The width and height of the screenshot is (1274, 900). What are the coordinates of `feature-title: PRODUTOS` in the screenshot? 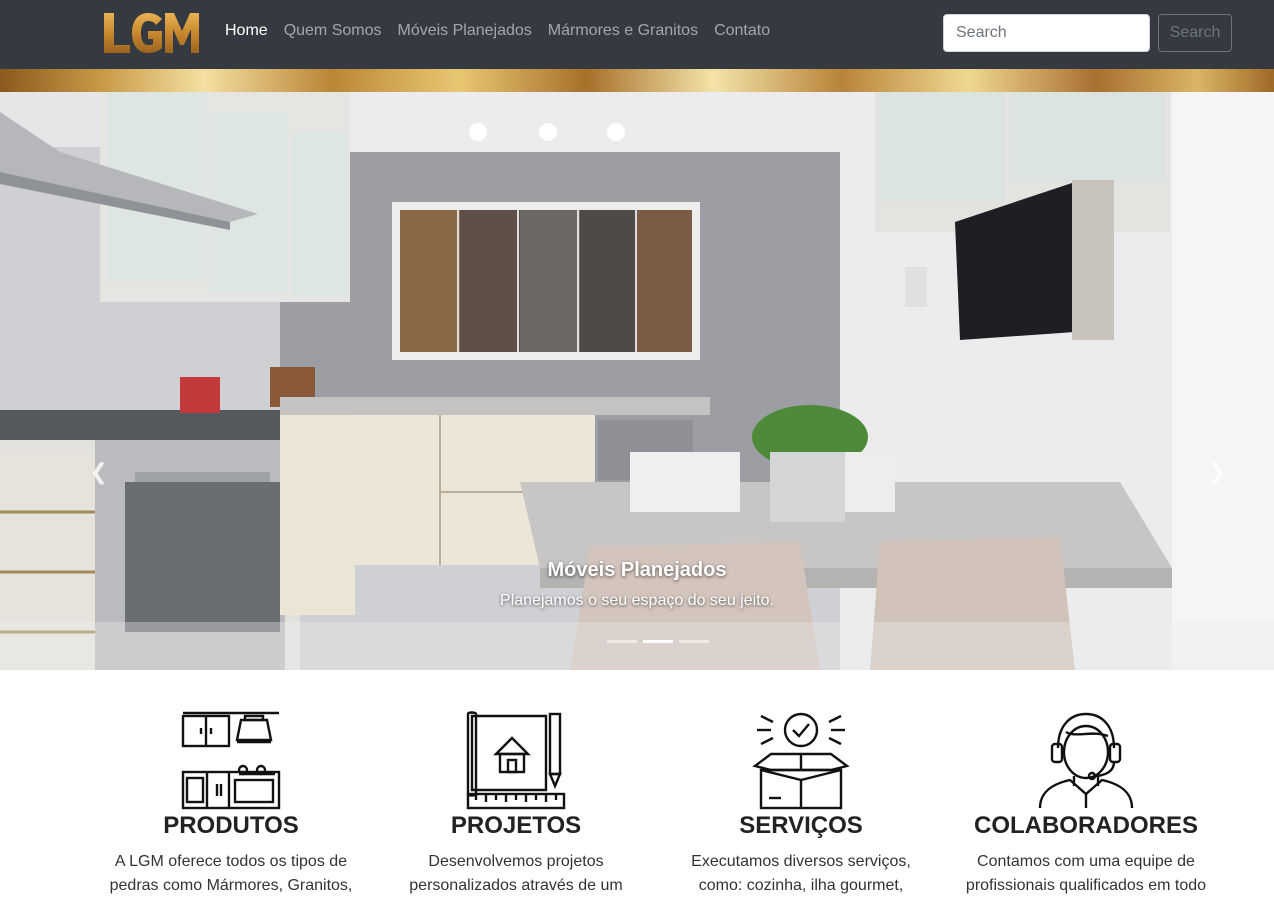 It's located at (231, 825).